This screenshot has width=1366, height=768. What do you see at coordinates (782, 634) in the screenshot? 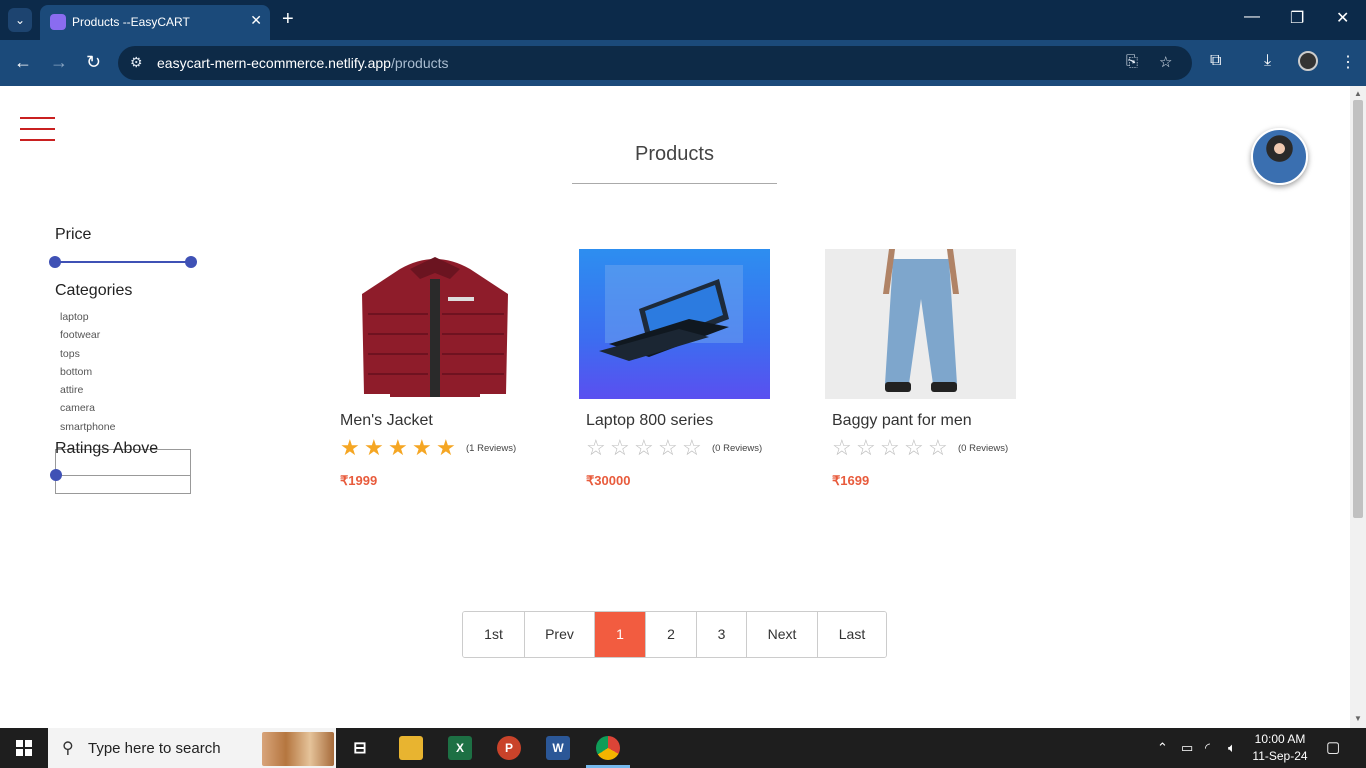
I see `pagination-next-button: Next` at bounding box center [782, 634].